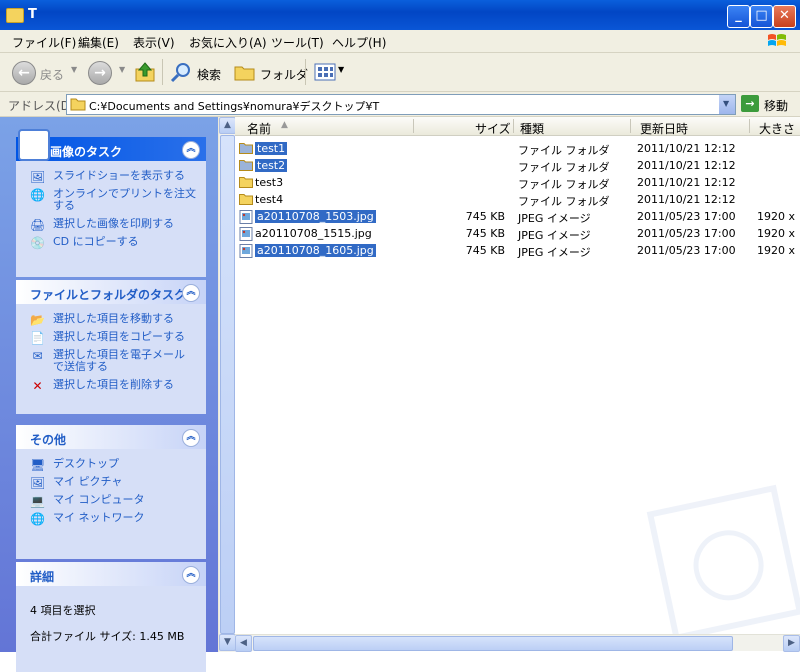 Image resolution: width=800 pixels, height=672 pixels. What do you see at coordinates (227, 125) in the screenshot?
I see `scroll-up-icon: ▲` at bounding box center [227, 125].